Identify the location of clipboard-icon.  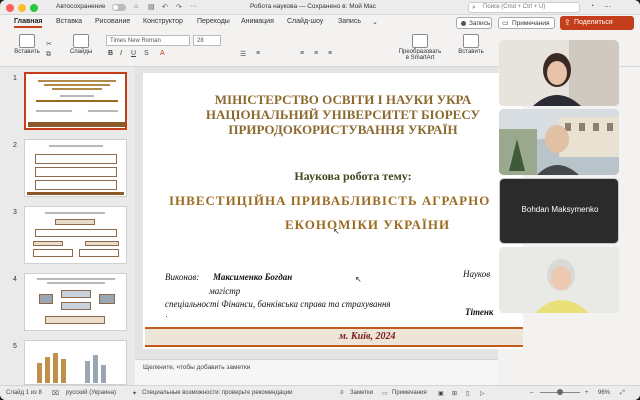
(27, 41).